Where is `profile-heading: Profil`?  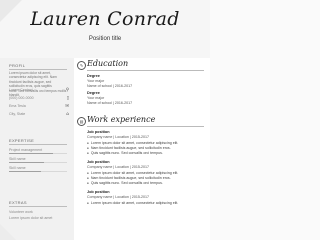 profile-heading: Profil is located at coordinates (17, 65).